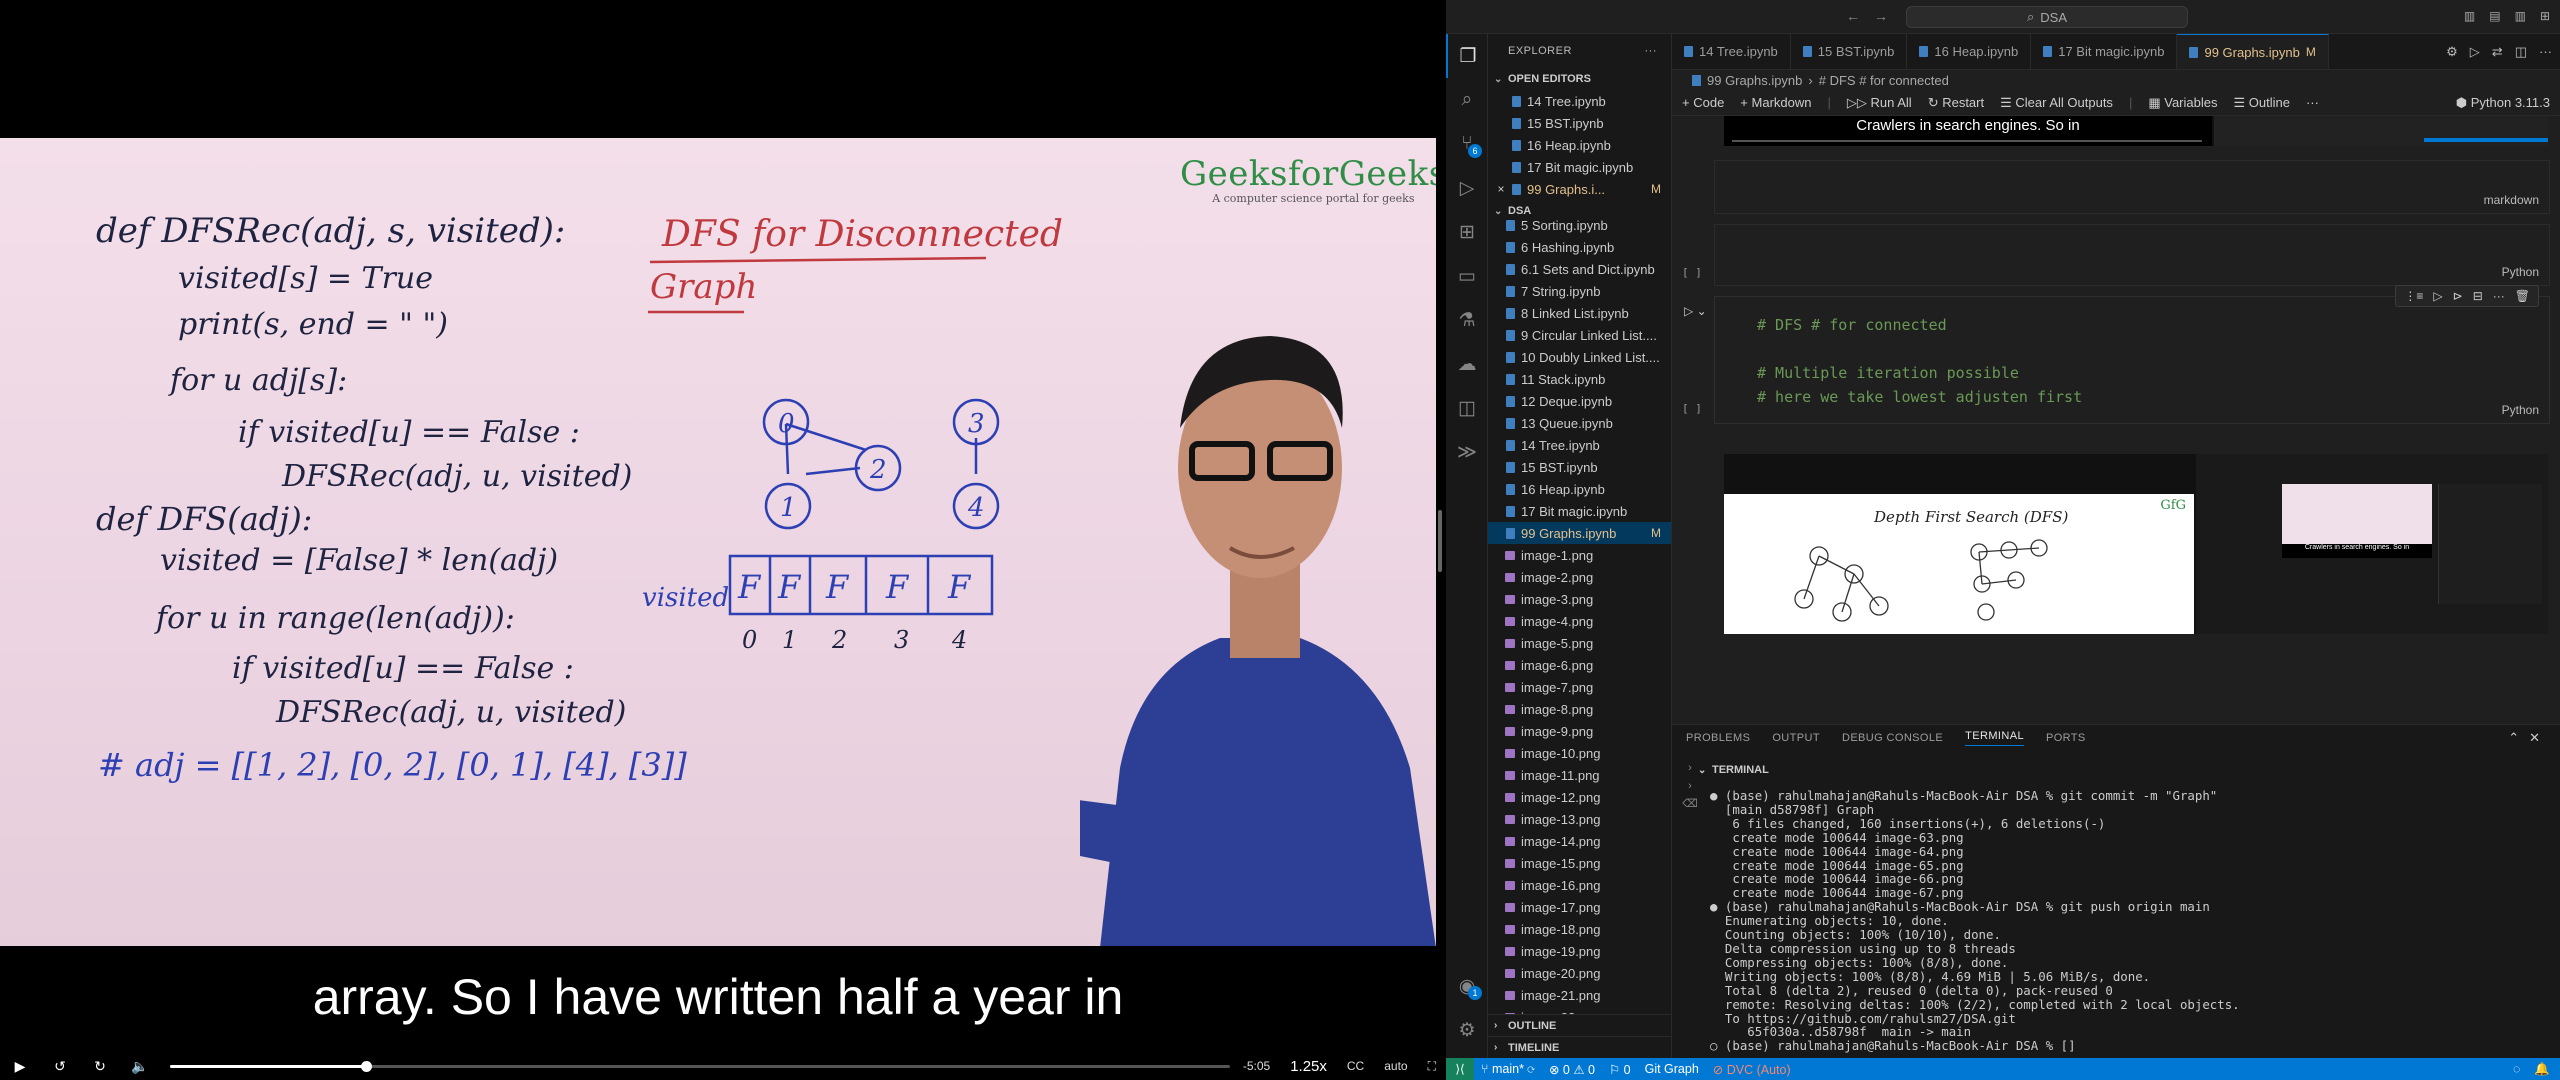 This screenshot has height=1080, width=2560. Describe the element at coordinates (1703, 102) in the screenshot. I see `add-code-button: + Code` at that location.